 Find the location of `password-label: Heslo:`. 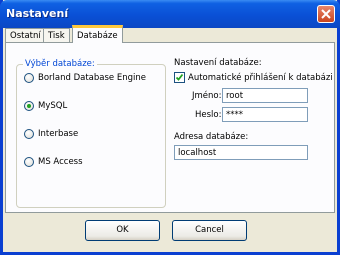

password-label: Heslo: is located at coordinates (208, 115).